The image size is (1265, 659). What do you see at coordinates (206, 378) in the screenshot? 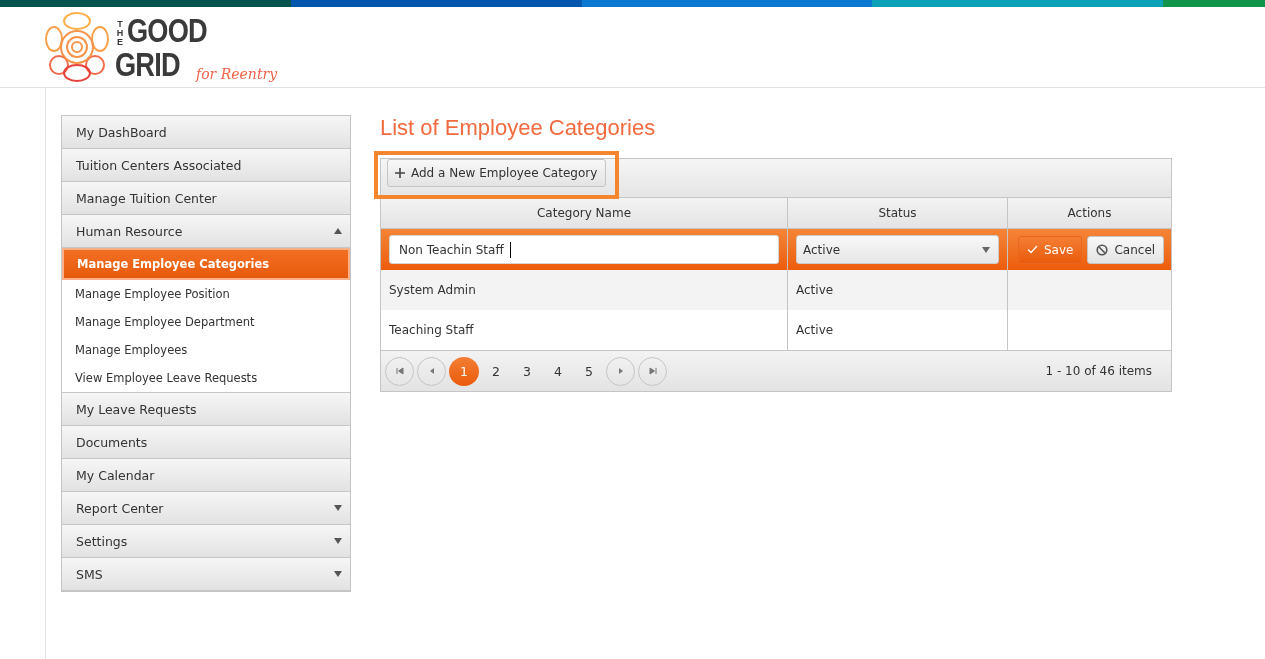
I see `sidebar-subitem: View Employee Leave Requests` at bounding box center [206, 378].